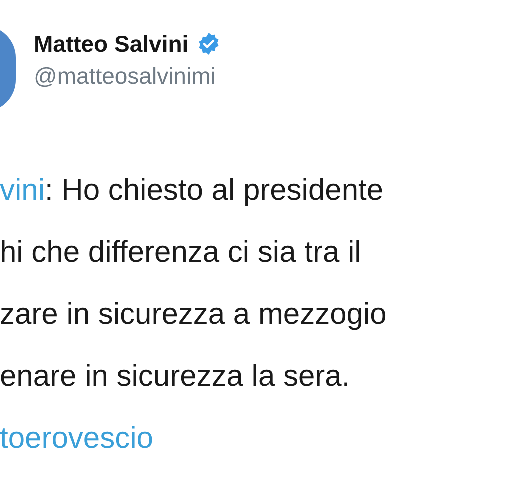 The image size is (510, 488). What do you see at coordinates (193, 315) in the screenshot?
I see `tweet-text-line: zare in sicurezza a mezzogio` at bounding box center [193, 315].